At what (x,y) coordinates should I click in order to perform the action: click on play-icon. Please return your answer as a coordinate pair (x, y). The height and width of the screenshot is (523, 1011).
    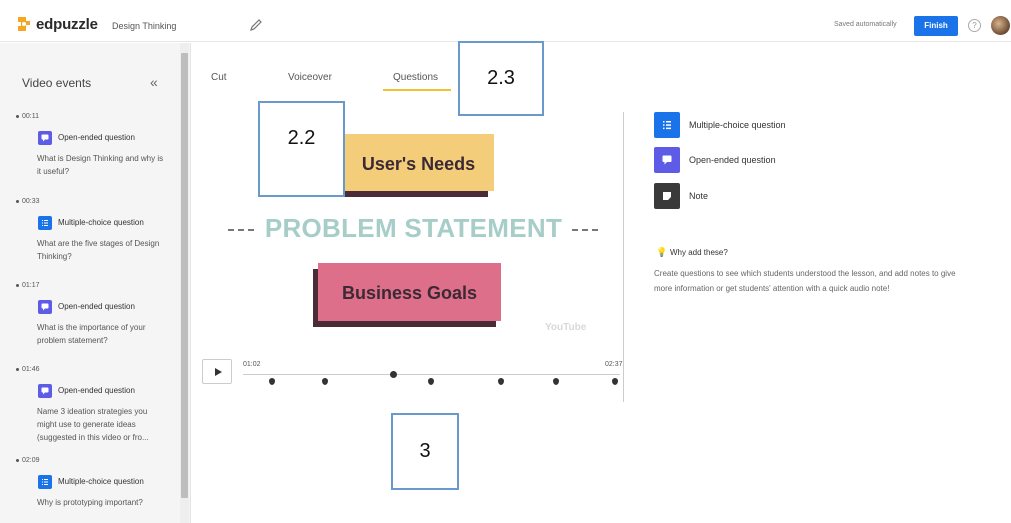
    Looking at the image, I should click on (218, 372).